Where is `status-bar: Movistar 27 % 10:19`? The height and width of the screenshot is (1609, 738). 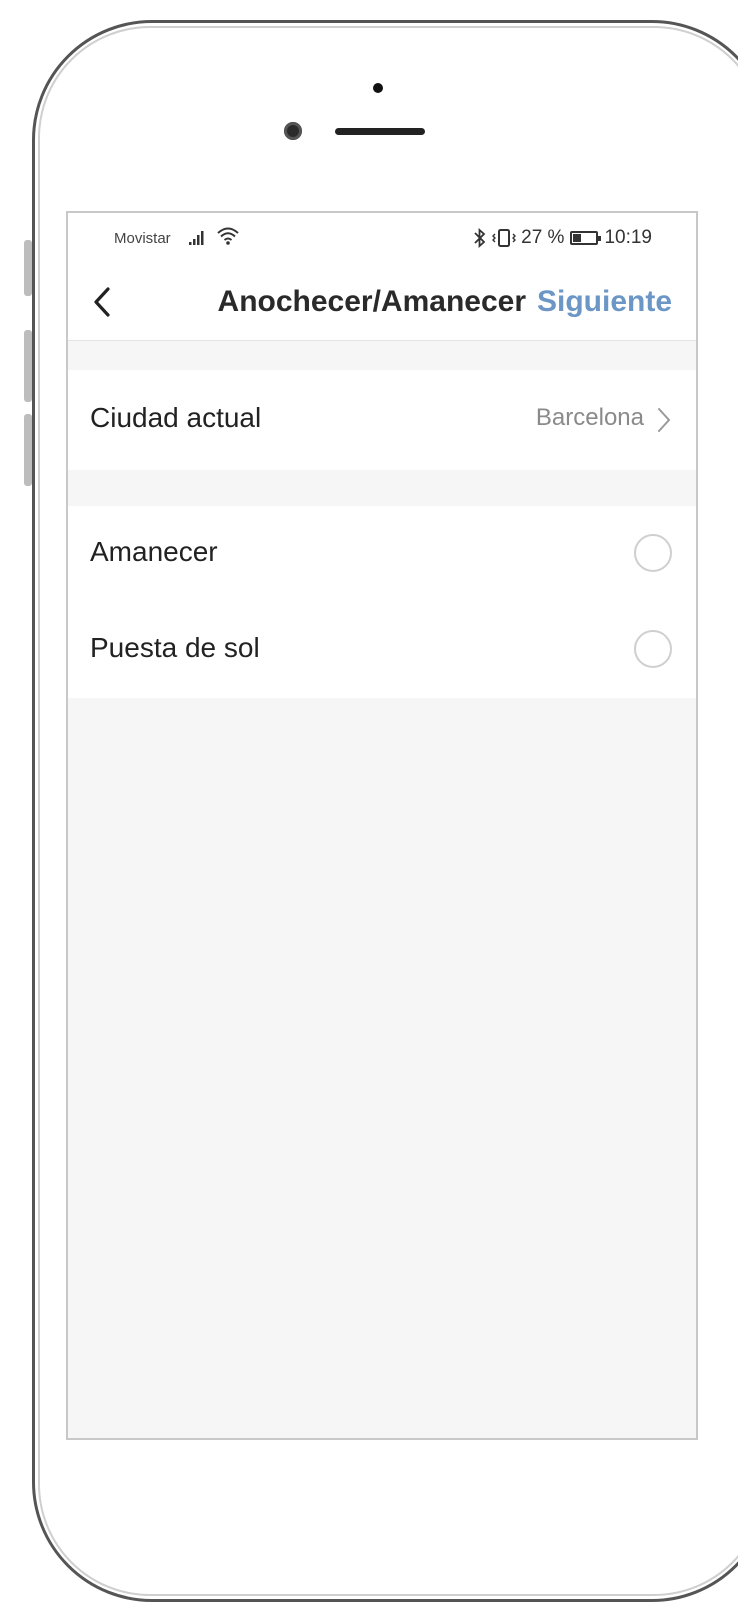
status-bar: Movistar 27 % 10:19 is located at coordinates (382, 239).